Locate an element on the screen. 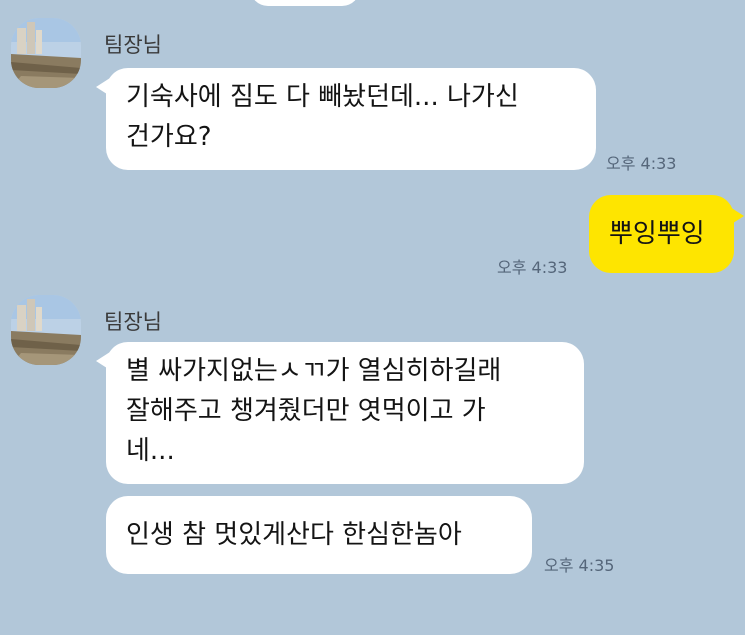  my-message-bubble: 뿌잉뿌잉 is located at coordinates (666, 234).